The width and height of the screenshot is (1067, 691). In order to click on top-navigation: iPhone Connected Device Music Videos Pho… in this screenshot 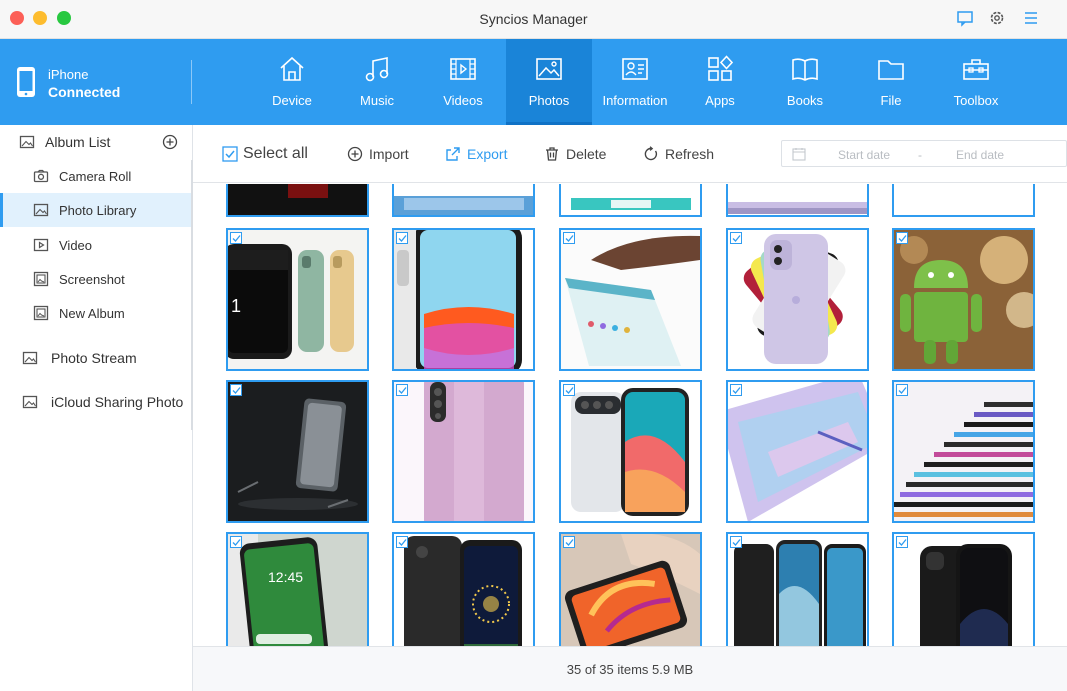, I will do `click(533, 82)`.